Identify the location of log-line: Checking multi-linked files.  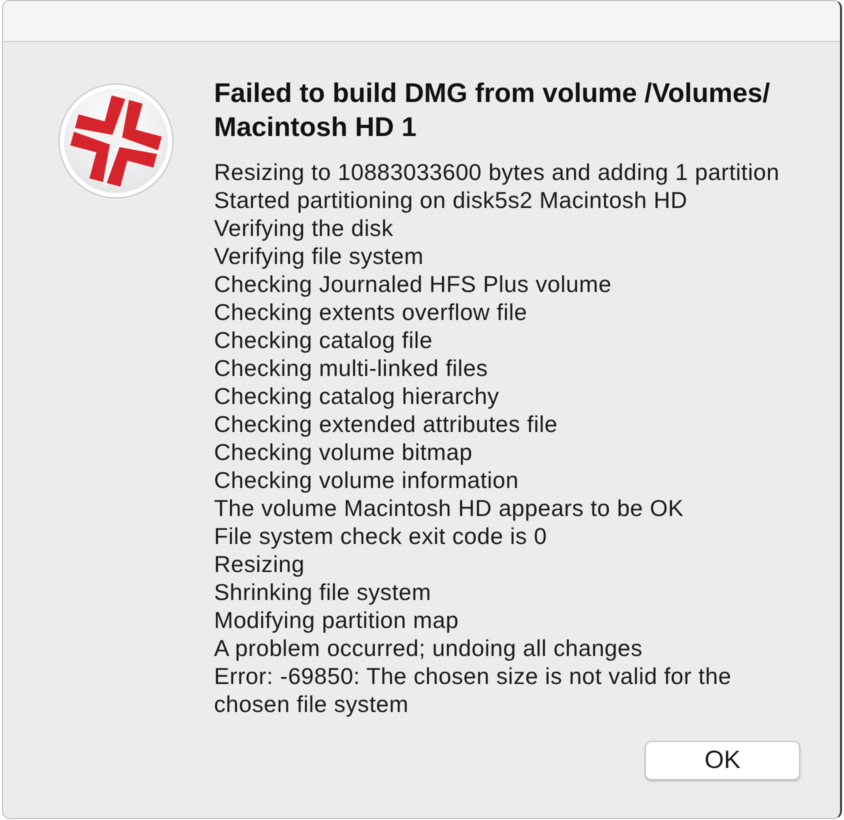
(351, 368).